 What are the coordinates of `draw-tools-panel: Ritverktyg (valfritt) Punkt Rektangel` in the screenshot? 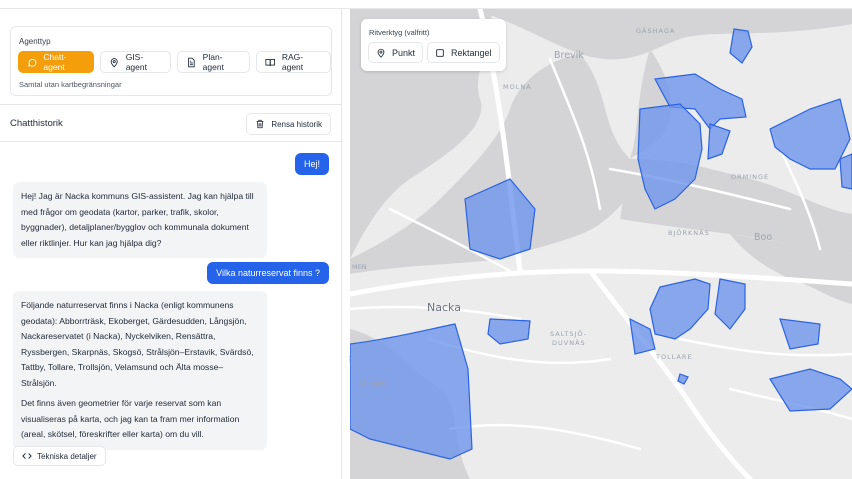 It's located at (433, 45).